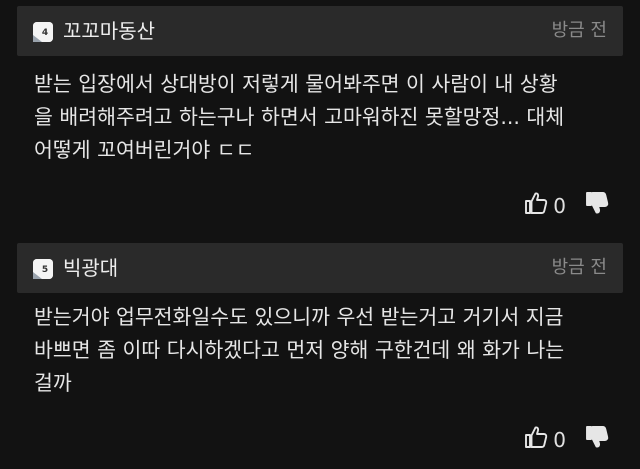  I want to click on comment-line: 을 배려해주려고 하는구나 하면서 고마워하진 못할망정... 대체, so click(299, 117).